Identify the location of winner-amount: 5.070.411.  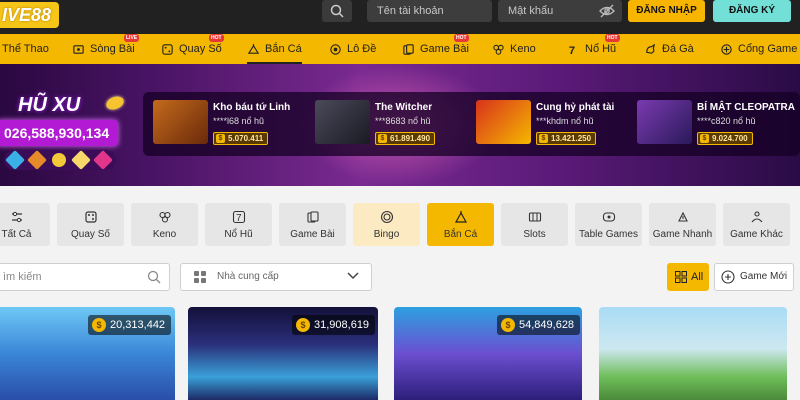
(241, 138).